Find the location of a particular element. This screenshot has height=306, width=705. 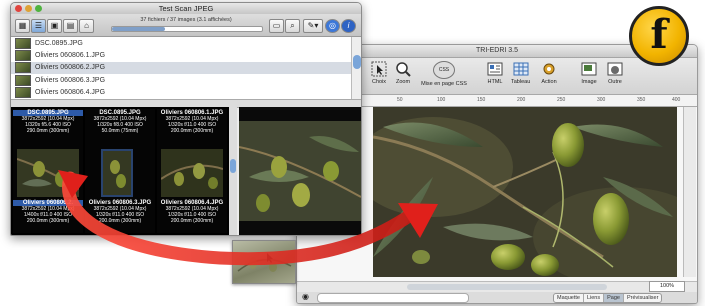

tool-label: Outre is located at coordinates (615, 82).